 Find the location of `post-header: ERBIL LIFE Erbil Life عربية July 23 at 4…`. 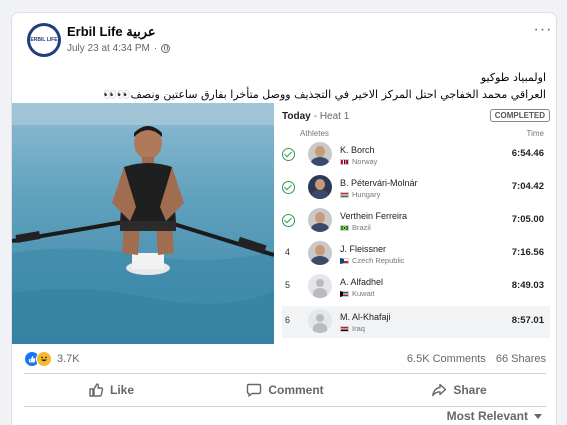

post-header: ERBIL LIFE Erbil Life عربية July 23 at 4… is located at coordinates (287, 41).